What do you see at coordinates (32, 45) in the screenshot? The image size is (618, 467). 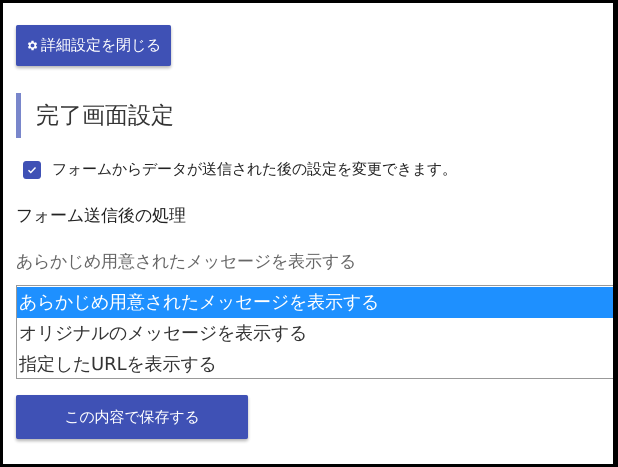 I see `gear-icon` at bounding box center [32, 45].